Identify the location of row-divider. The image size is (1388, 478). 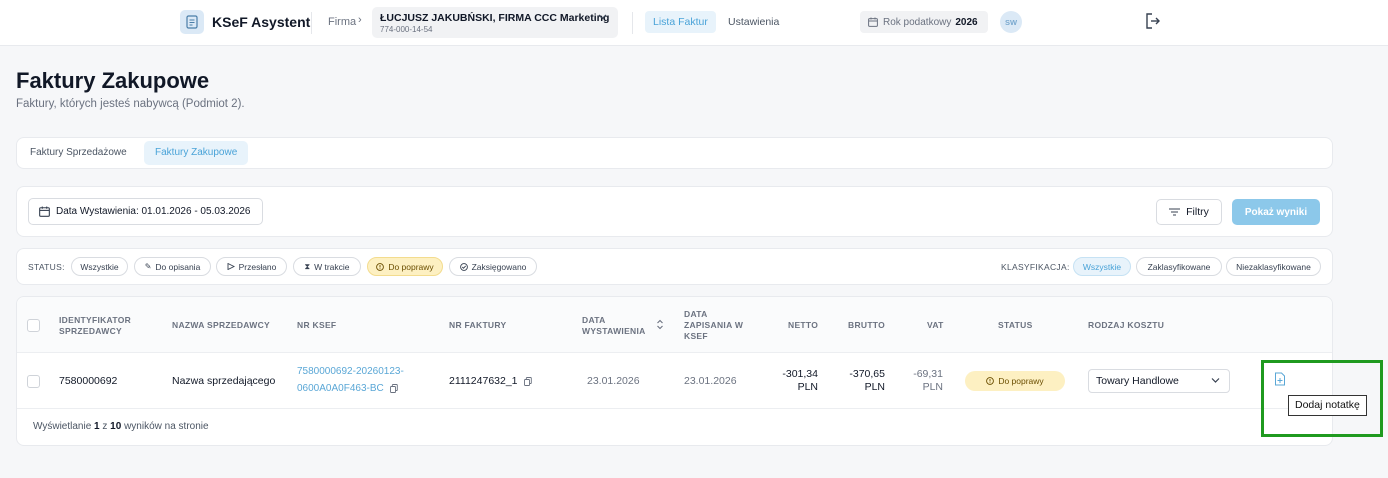
(674, 408).